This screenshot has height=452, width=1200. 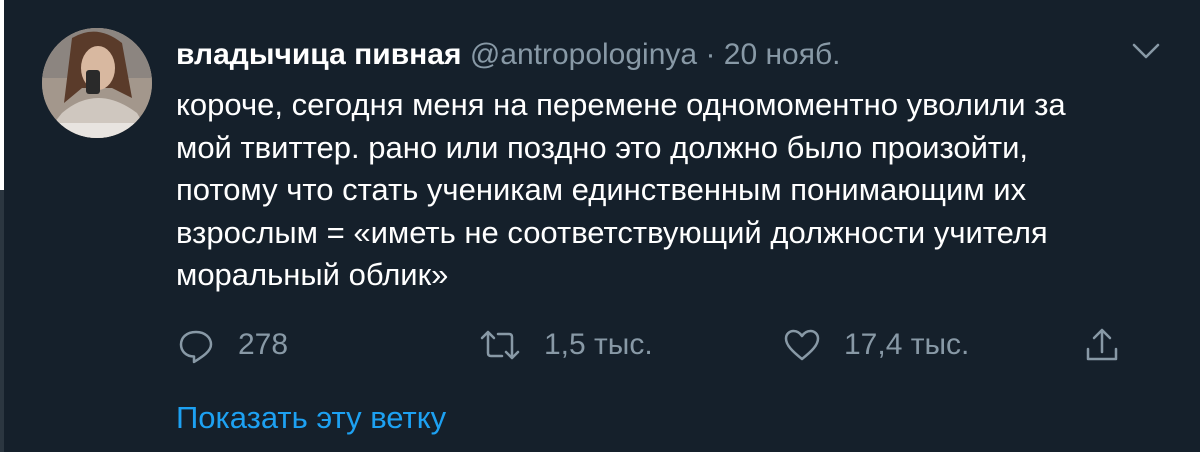 I want to click on retweet-count: 1,5 тыс., so click(x=598, y=344).